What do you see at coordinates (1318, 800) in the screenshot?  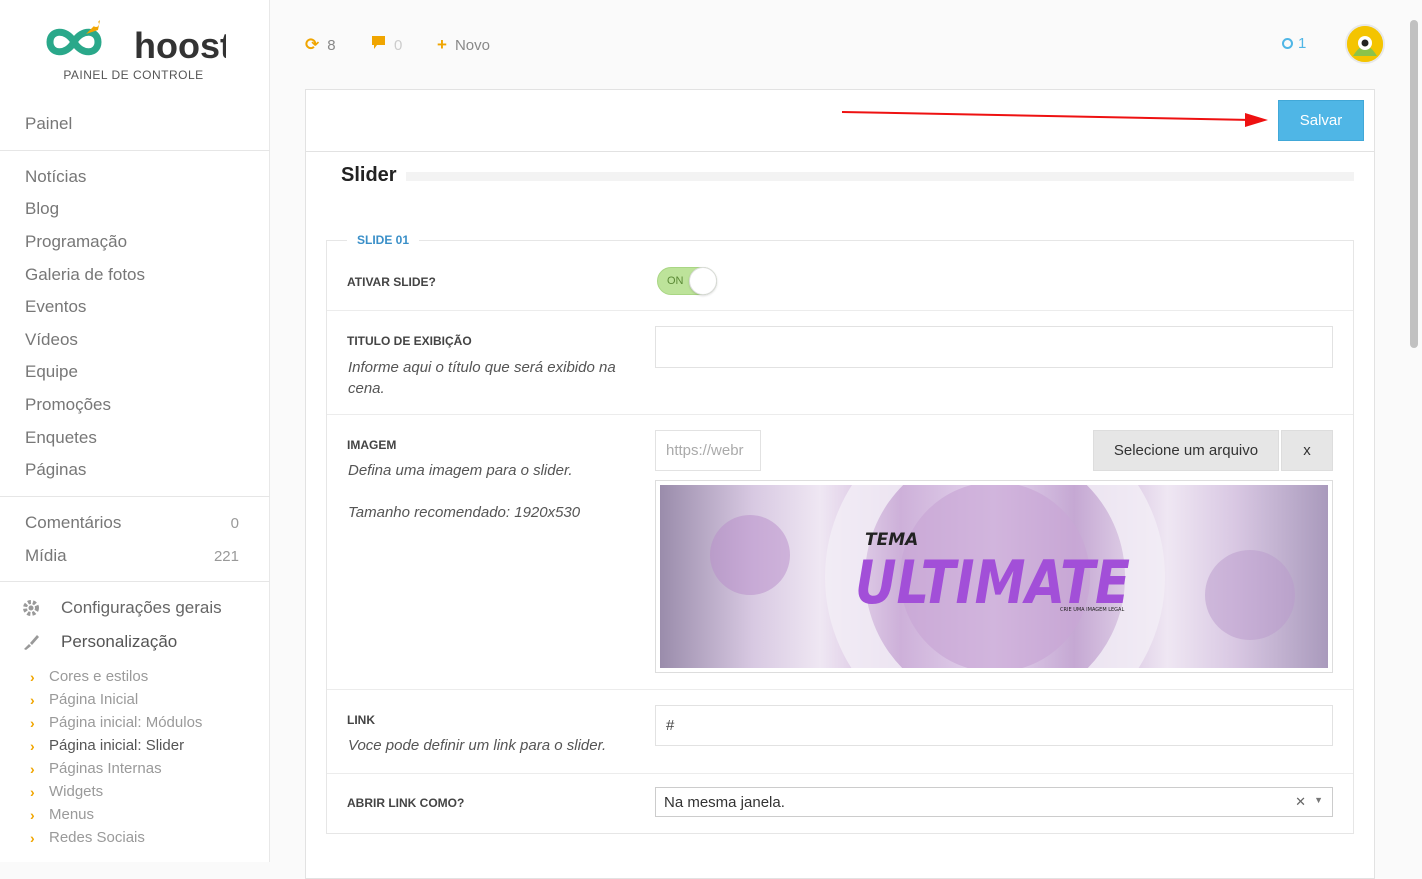 I see `chevron-down-icon: ▼` at bounding box center [1318, 800].